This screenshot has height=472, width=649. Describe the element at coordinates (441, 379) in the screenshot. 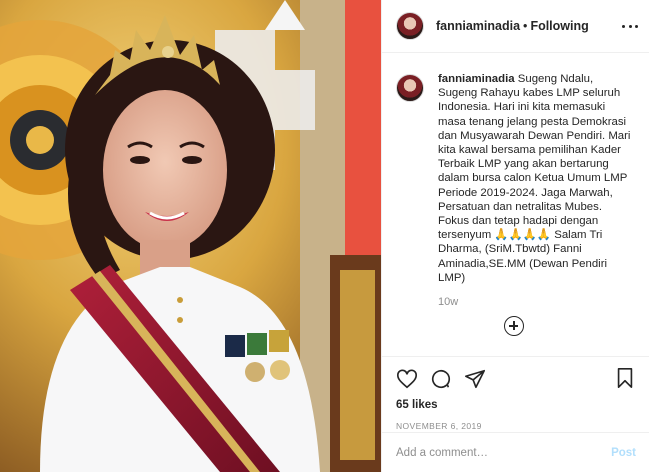

I see `comment-bubble-icon` at that location.